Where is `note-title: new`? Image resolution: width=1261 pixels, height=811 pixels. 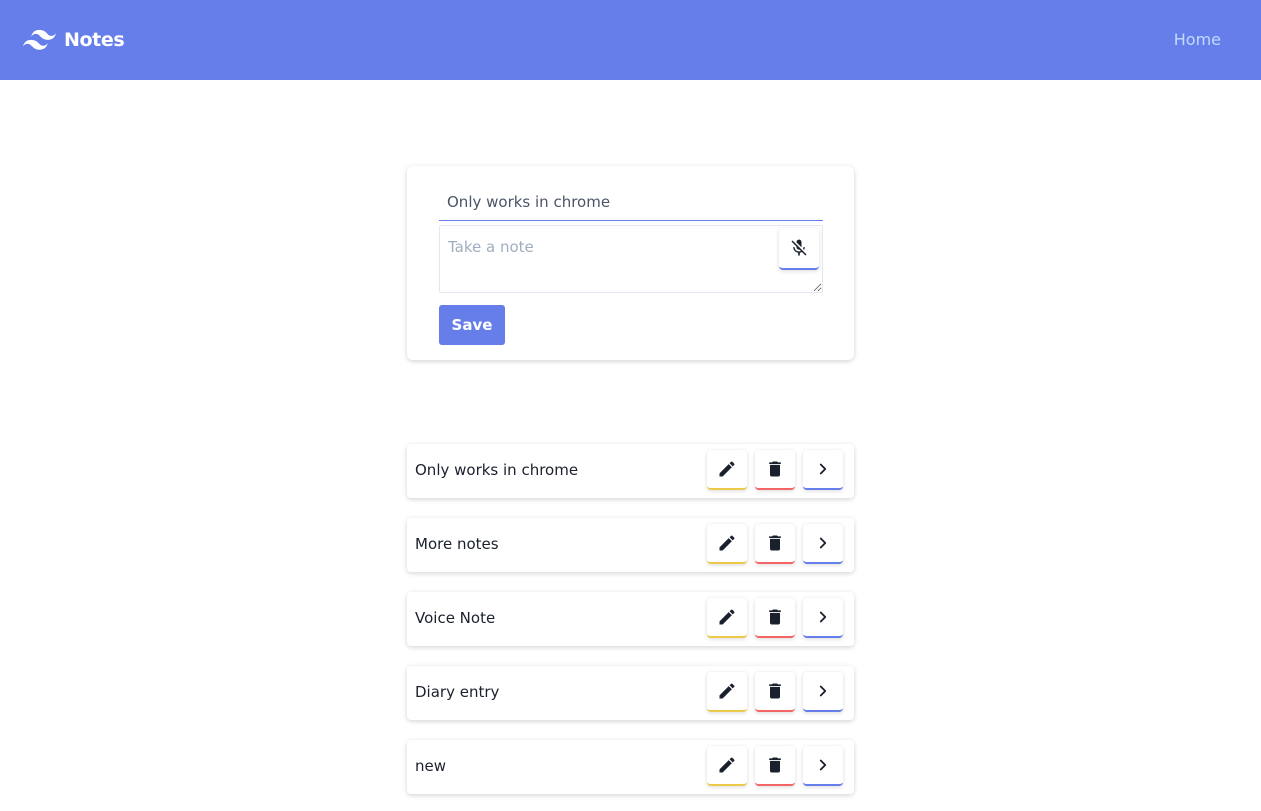
note-title: new is located at coordinates (431, 766).